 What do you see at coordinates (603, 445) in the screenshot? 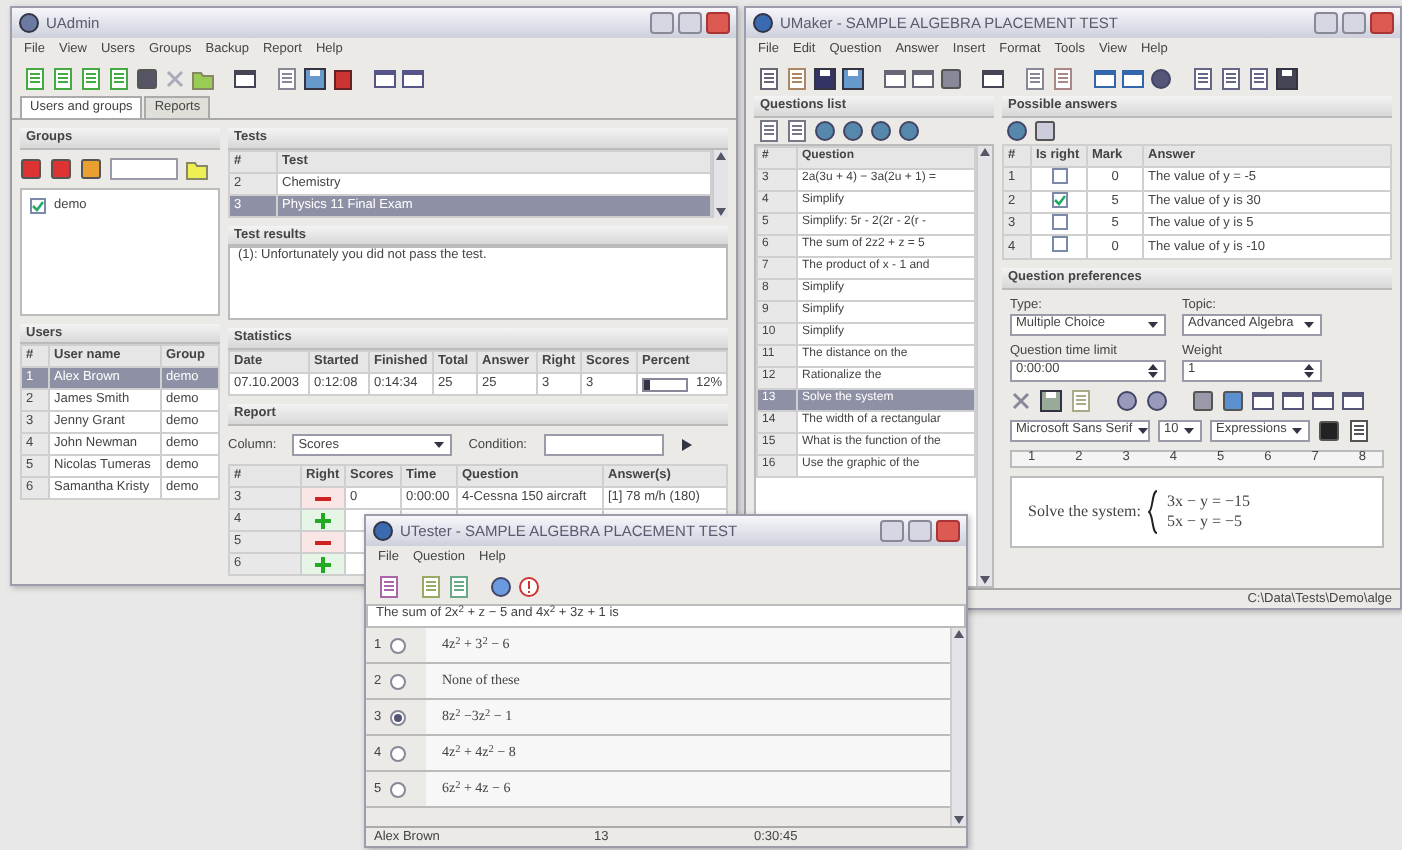
I see `condition-field` at bounding box center [603, 445].